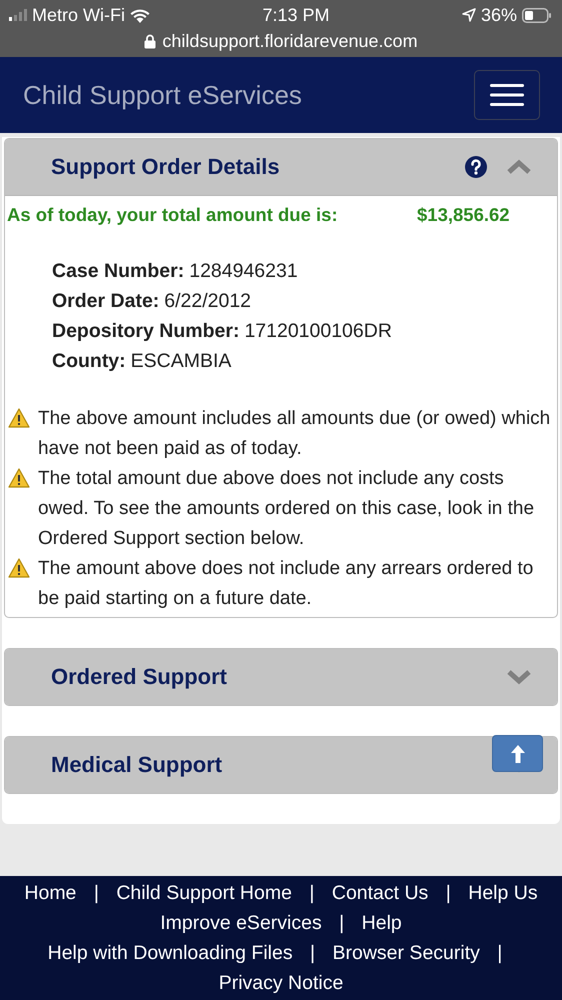 The image size is (562, 1000). I want to click on footer-link: Home, so click(50, 893).